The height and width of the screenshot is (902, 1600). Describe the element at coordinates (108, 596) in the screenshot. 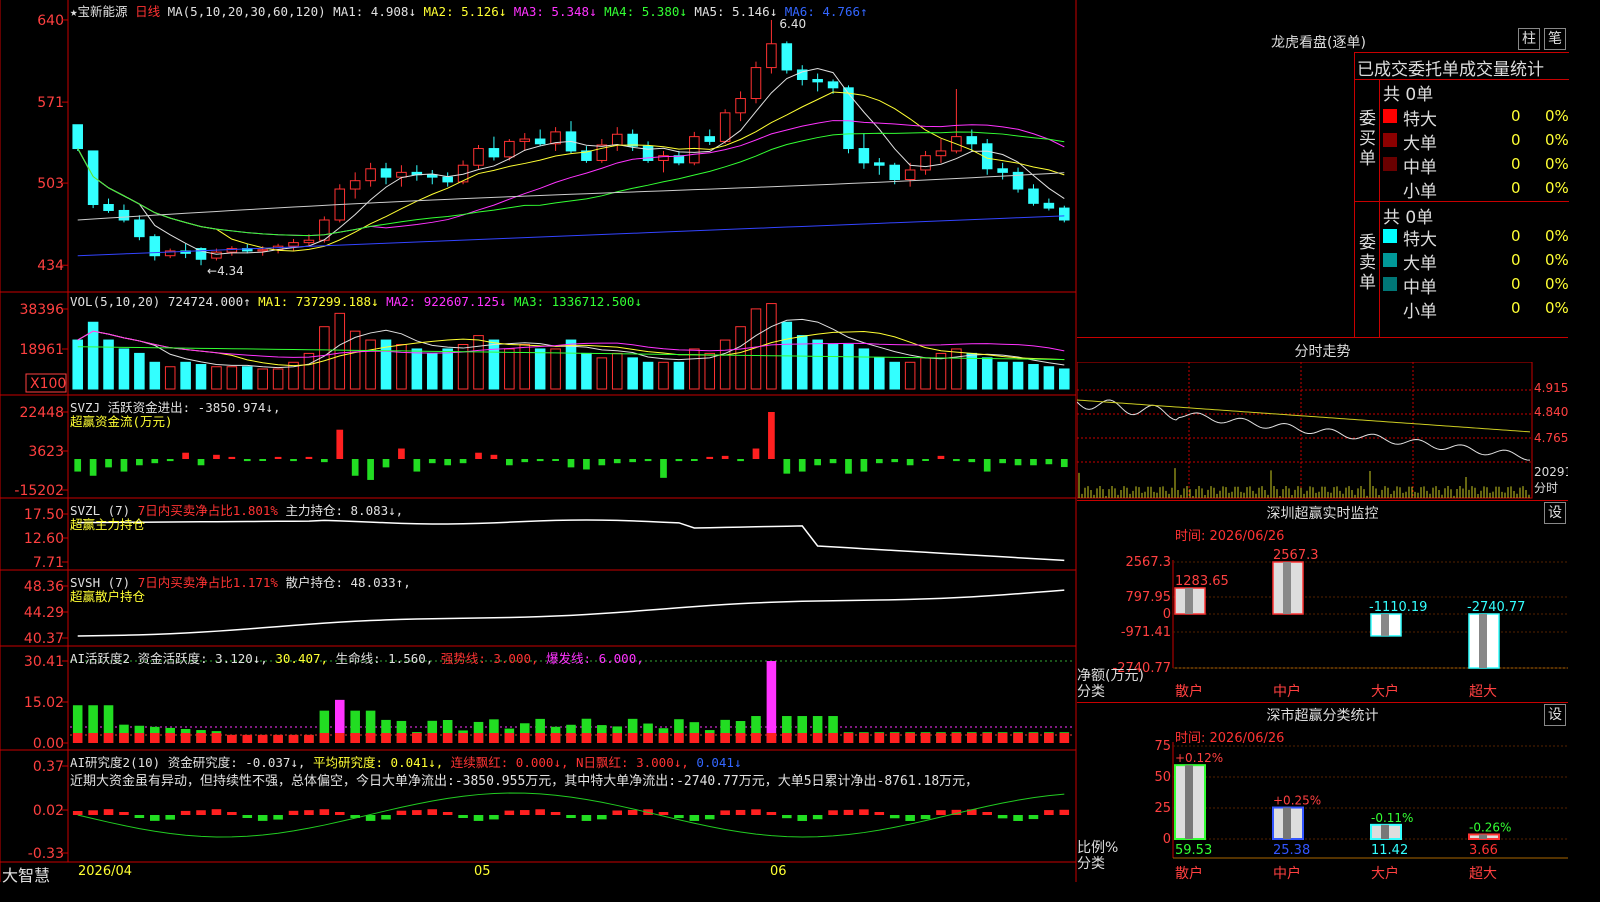

I see `svsh-subtitle: 超赢散户持仓` at that location.